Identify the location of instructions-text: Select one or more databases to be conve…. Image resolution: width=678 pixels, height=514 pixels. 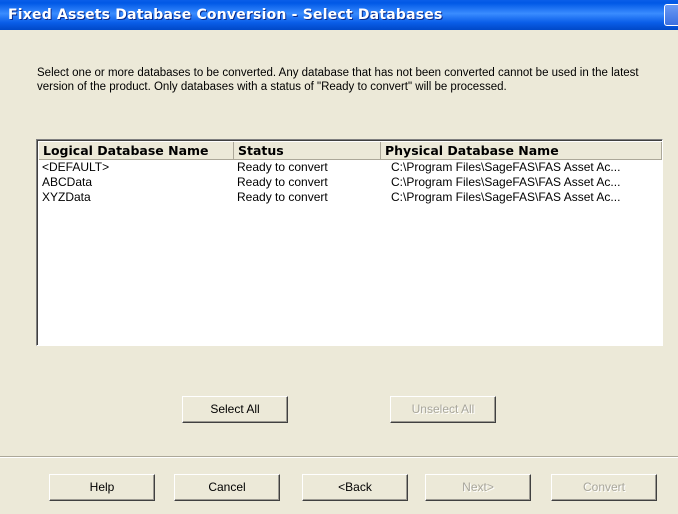
(338, 80).